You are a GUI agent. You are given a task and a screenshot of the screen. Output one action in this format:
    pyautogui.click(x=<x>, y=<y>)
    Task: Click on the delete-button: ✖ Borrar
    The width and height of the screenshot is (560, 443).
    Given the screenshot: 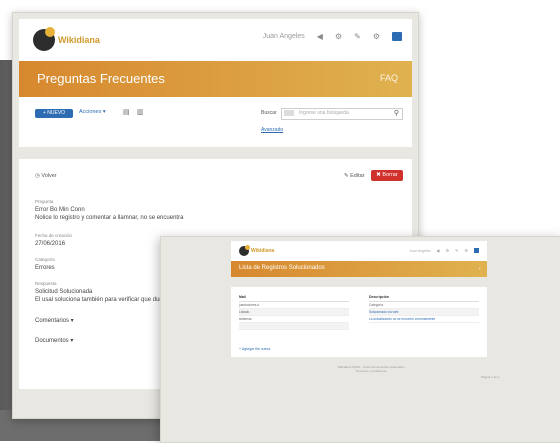 What is the action you would take?
    pyautogui.click(x=387, y=175)
    